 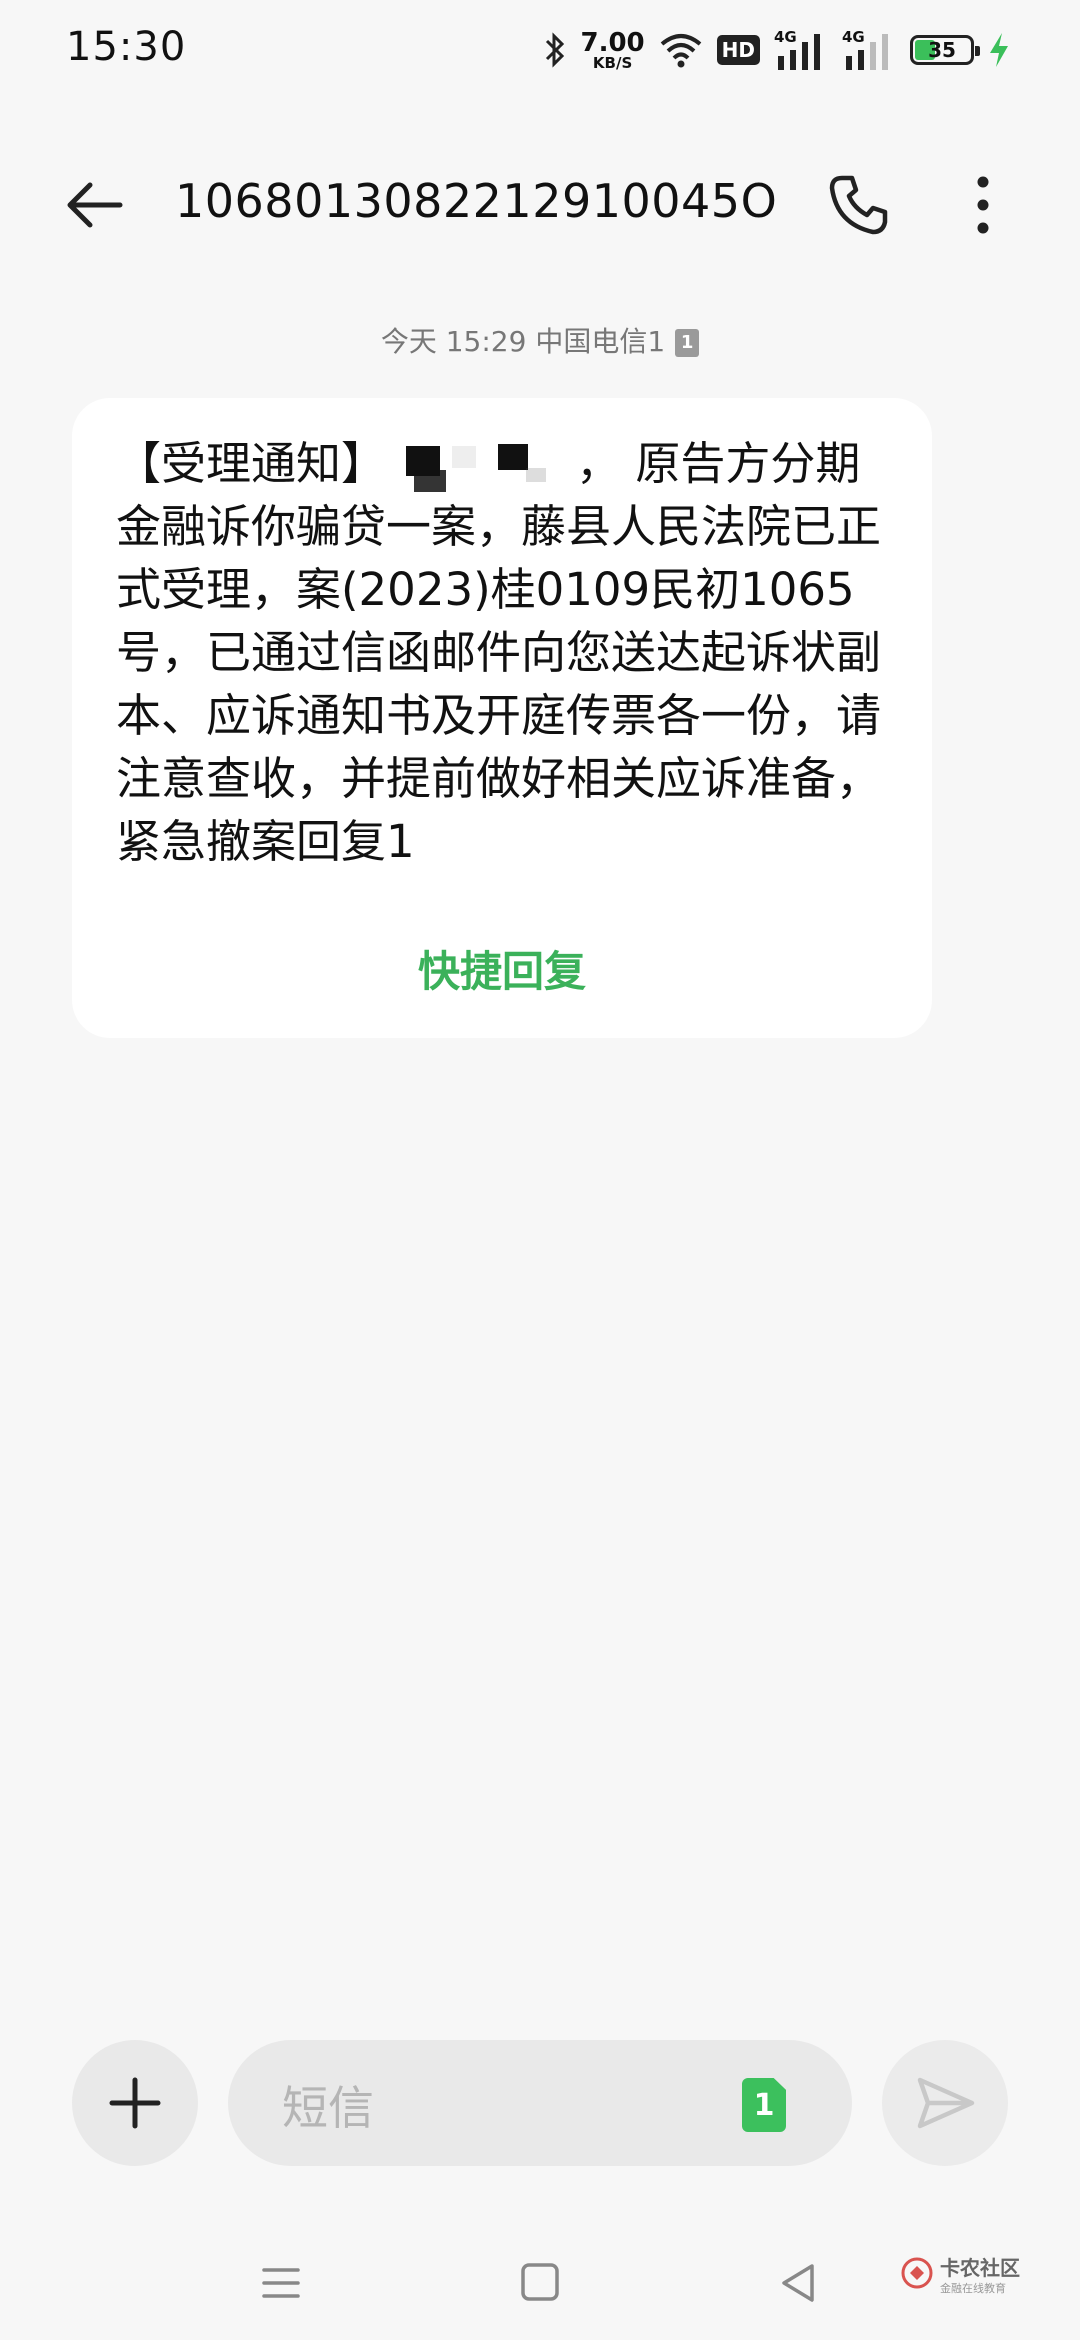 I want to click on net-speed-value: 7.00, so click(x=612, y=42).